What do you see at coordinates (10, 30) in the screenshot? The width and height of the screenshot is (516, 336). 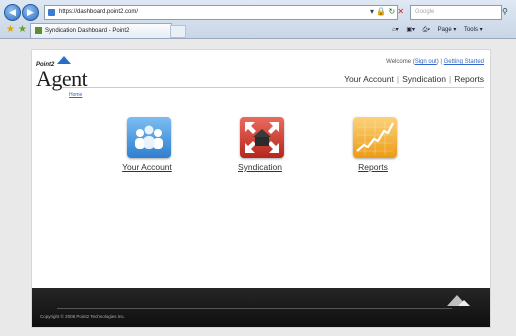 I see `favorites-star-icon: ★` at bounding box center [10, 30].